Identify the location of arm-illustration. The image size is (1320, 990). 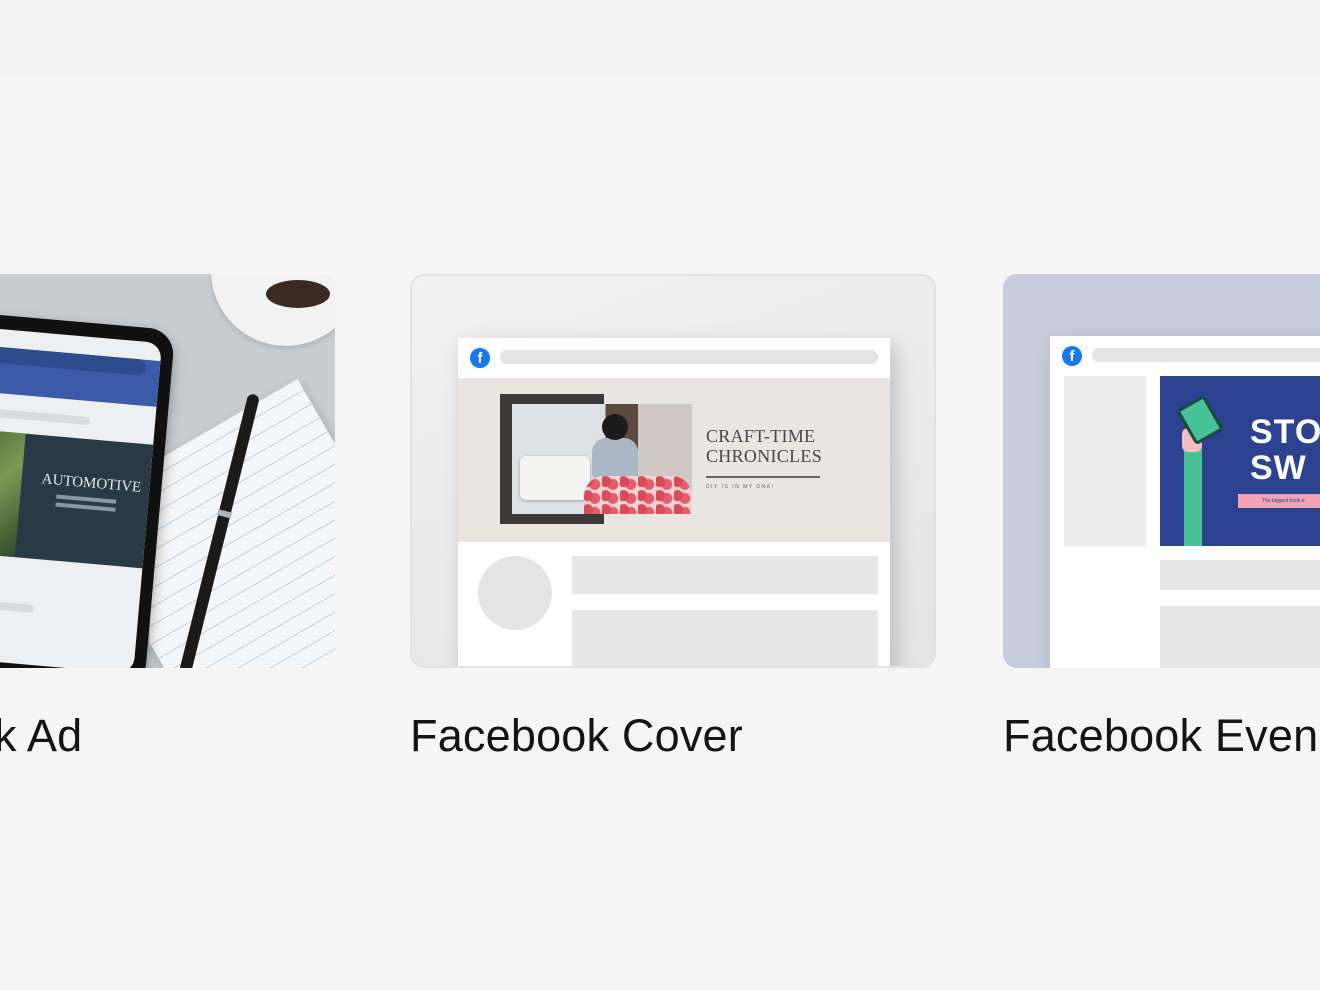
(1193, 496).